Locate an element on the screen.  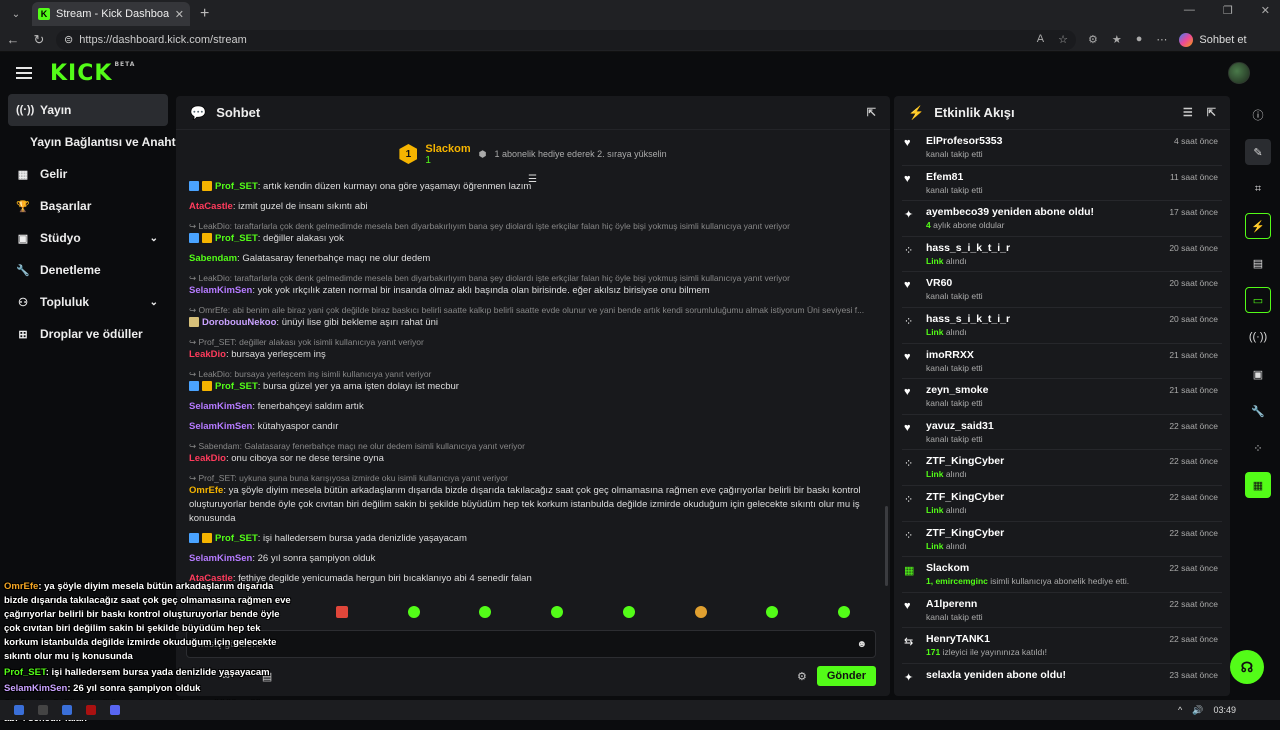
close-tab-icon: ✕ is located at coordinates (179, 14).